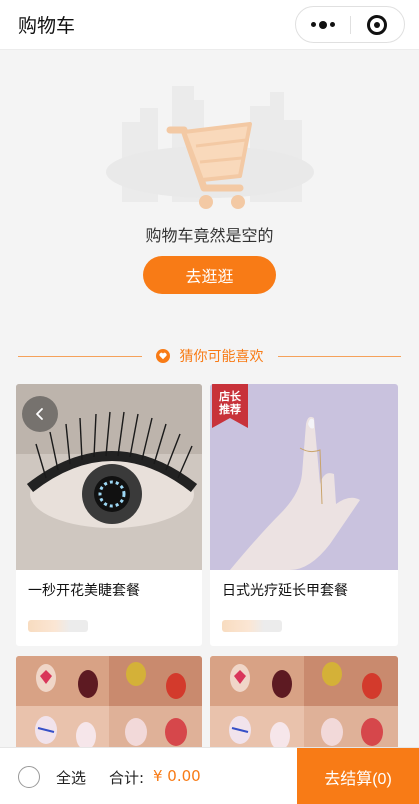  Describe the element at coordinates (162, 356) in the screenshot. I see `heart-icon` at that location.